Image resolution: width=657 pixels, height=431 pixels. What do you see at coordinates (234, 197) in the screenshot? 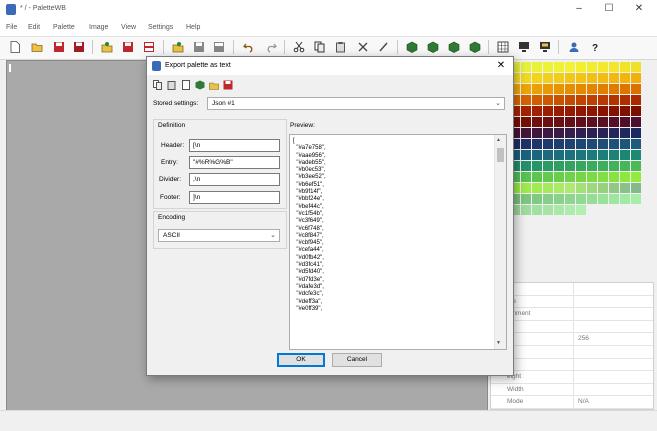
I see `footer-input: ]\n` at bounding box center [234, 197].